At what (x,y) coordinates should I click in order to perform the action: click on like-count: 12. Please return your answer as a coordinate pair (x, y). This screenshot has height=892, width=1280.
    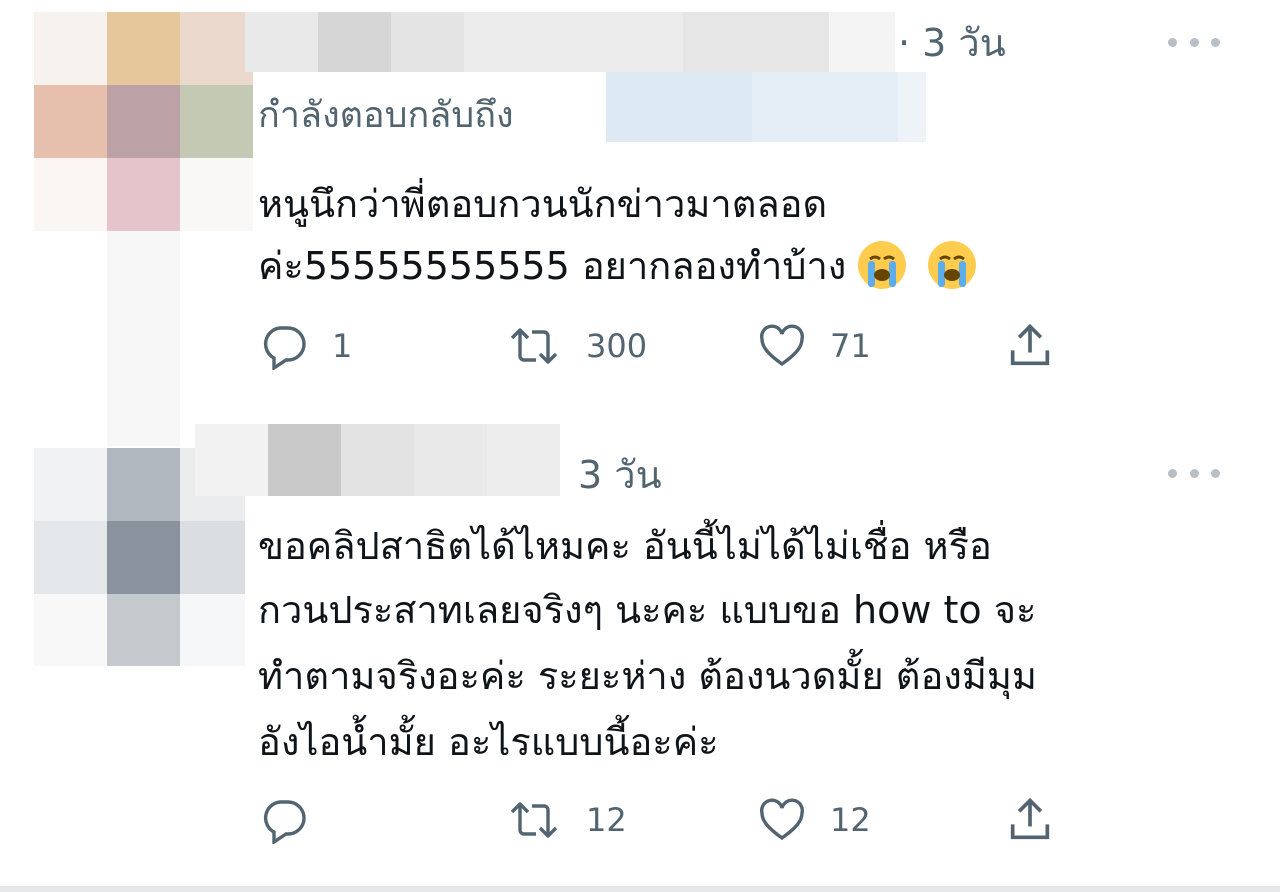
    Looking at the image, I should click on (850, 820).